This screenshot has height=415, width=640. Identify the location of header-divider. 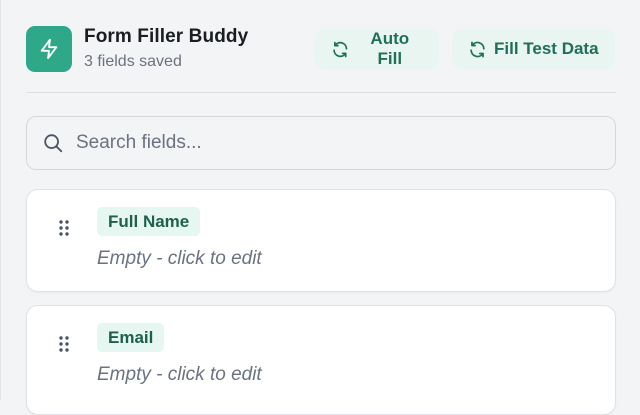
(321, 92).